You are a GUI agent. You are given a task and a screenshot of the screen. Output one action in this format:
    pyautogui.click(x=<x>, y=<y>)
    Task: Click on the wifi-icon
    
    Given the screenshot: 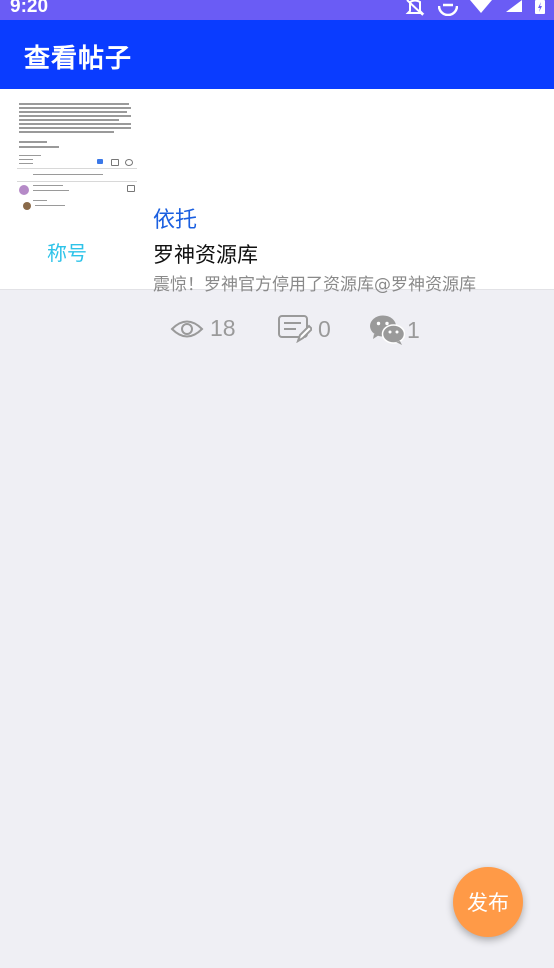 What is the action you would take?
    pyautogui.click(x=481, y=7)
    